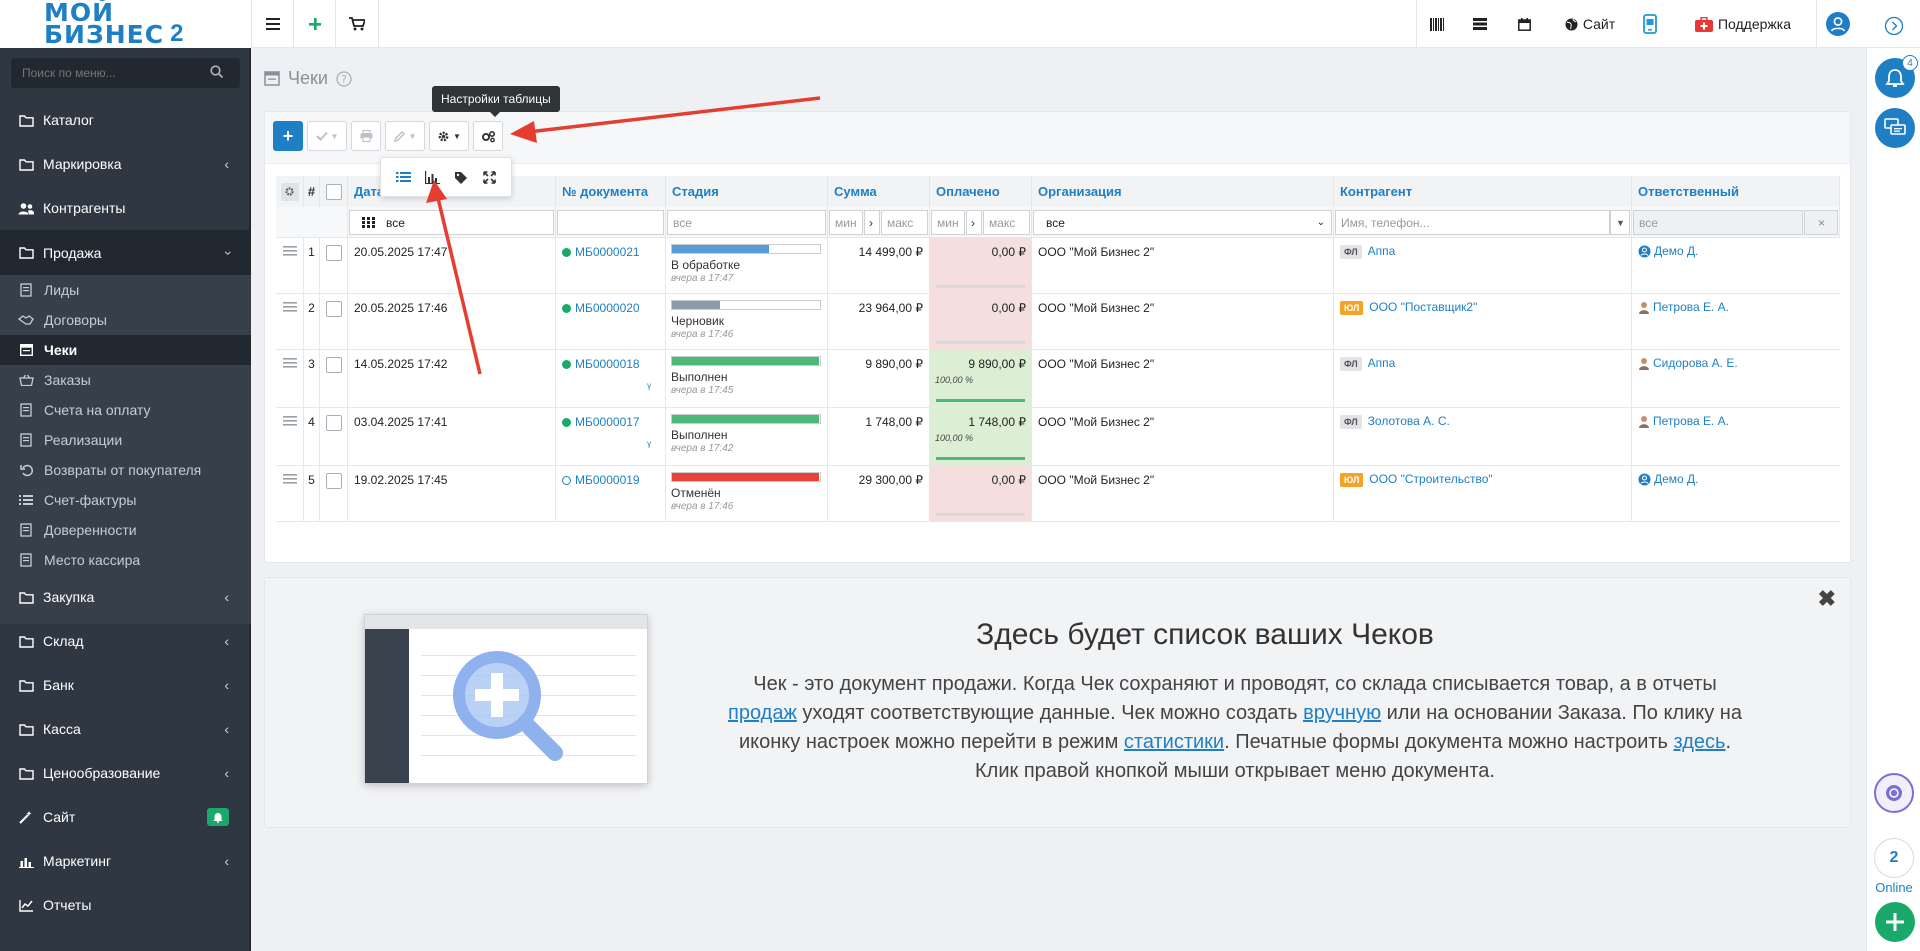  What do you see at coordinates (1483, 322) in the screenshot?
I see `cell-contractor: ЮЛ ООО "Поставщик2"` at bounding box center [1483, 322].